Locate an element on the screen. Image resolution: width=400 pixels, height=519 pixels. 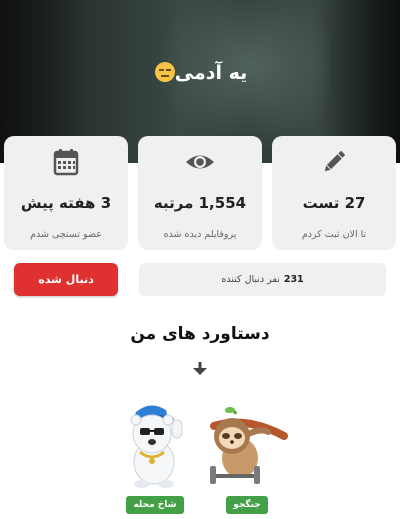
unamused-face-emoji is located at coordinates (164, 72).